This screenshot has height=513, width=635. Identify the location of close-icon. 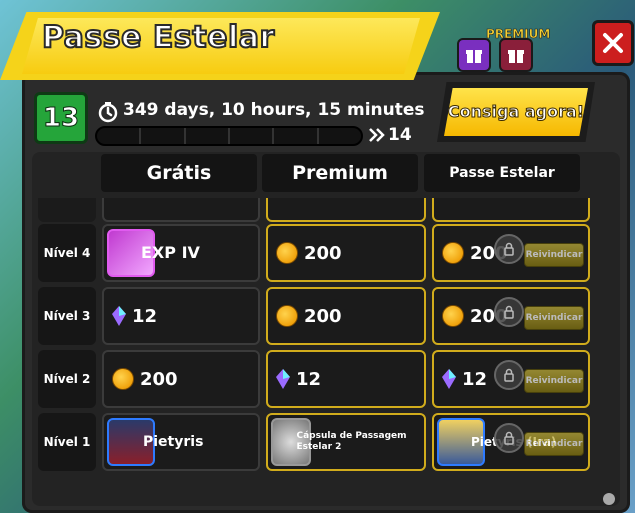
(613, 43).